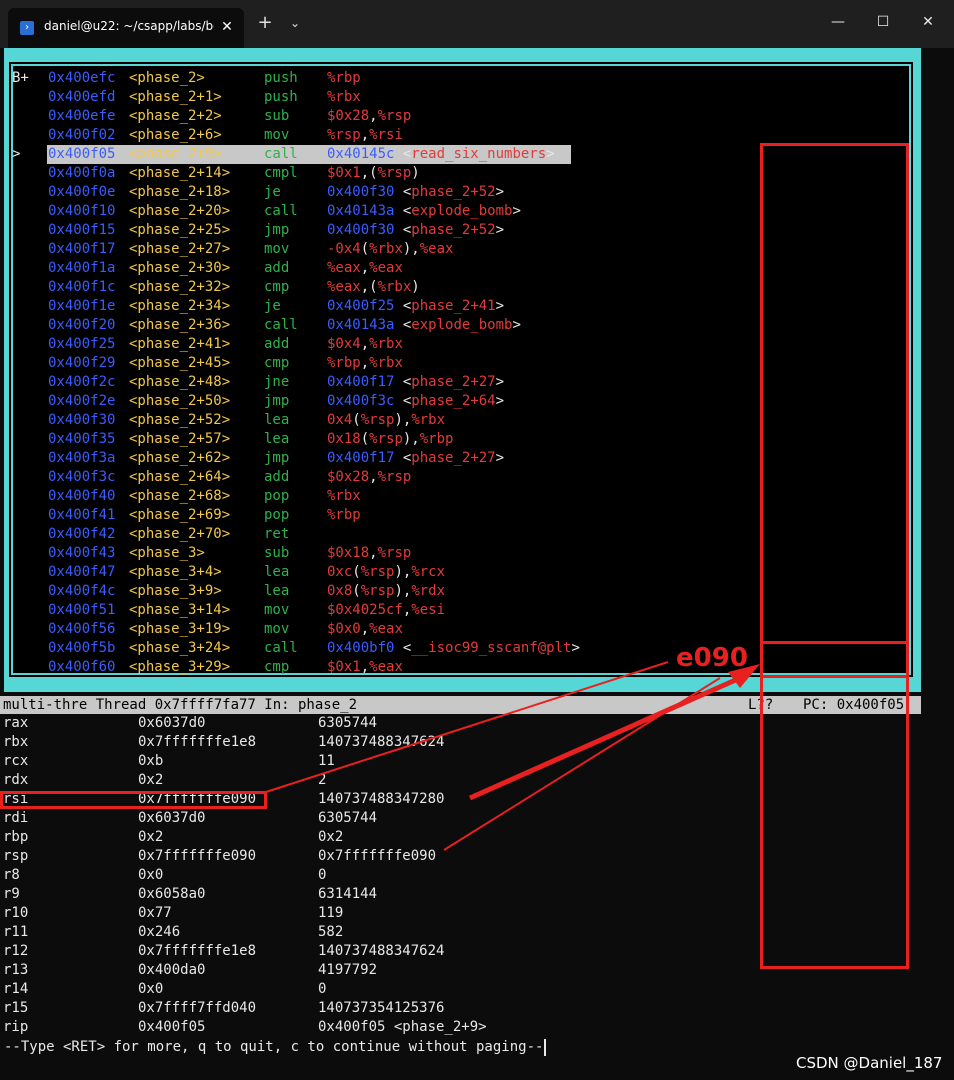 The height and width of the screenshot is (1080, 954). Describe the element at coordinates (133, 800) in the screenshot. I see `rsi-highlight-box` at that location.